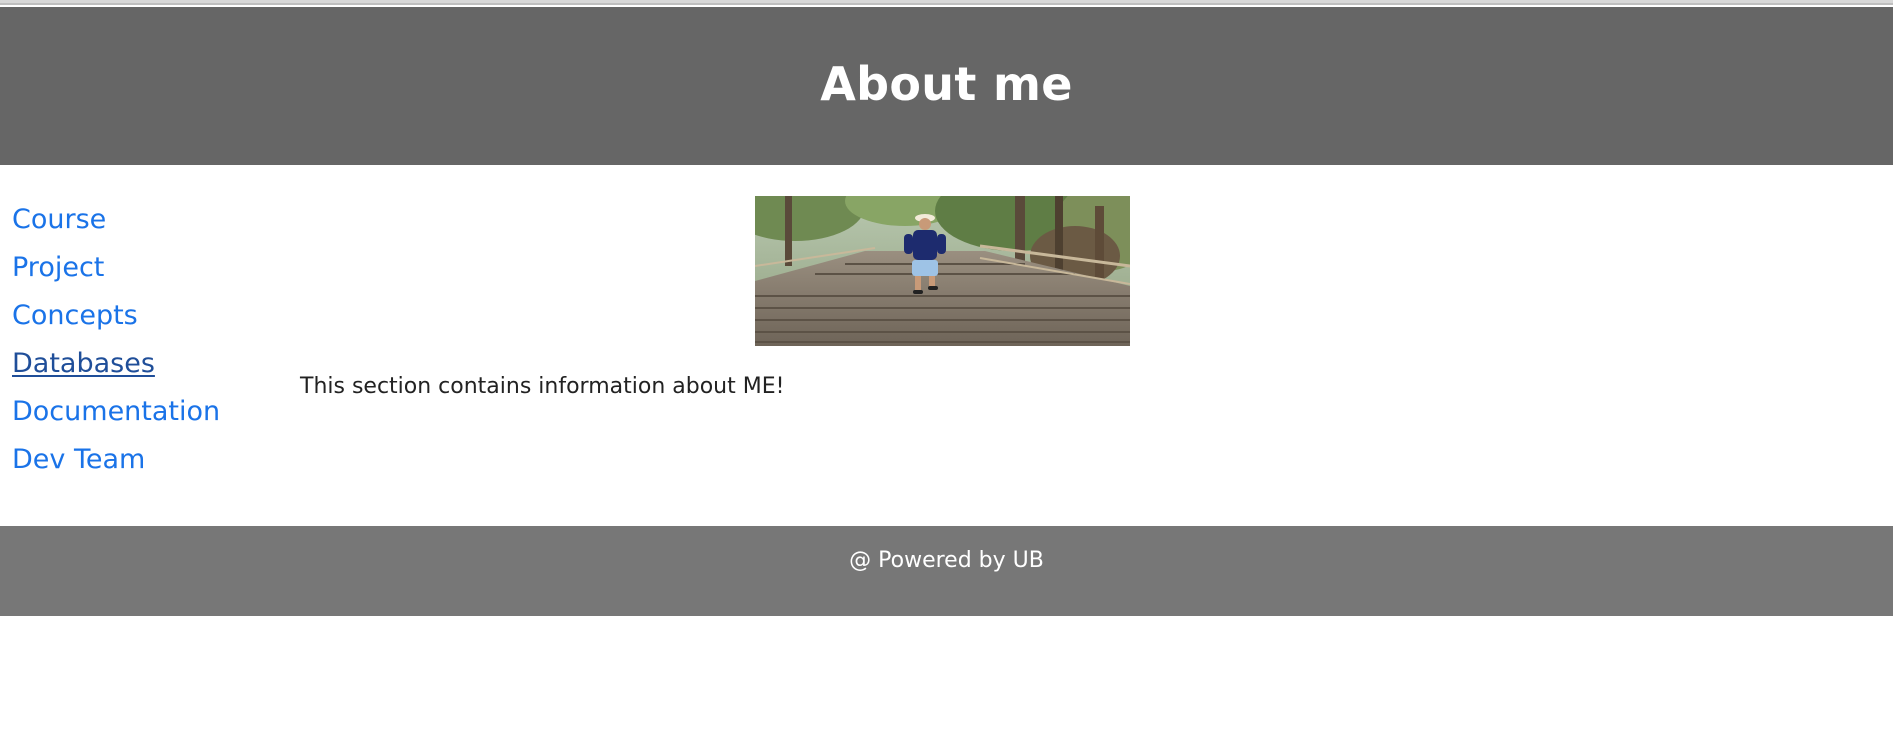 The width and height of the screenshot is (1893, 741). I want to click on footer-text: @ Powered by UB, so click(946, 560).